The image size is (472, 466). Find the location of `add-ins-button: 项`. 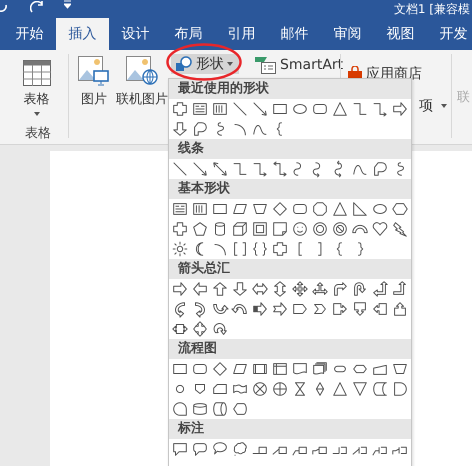

add-ins-button: 项 is located at coordinates (435, 106).